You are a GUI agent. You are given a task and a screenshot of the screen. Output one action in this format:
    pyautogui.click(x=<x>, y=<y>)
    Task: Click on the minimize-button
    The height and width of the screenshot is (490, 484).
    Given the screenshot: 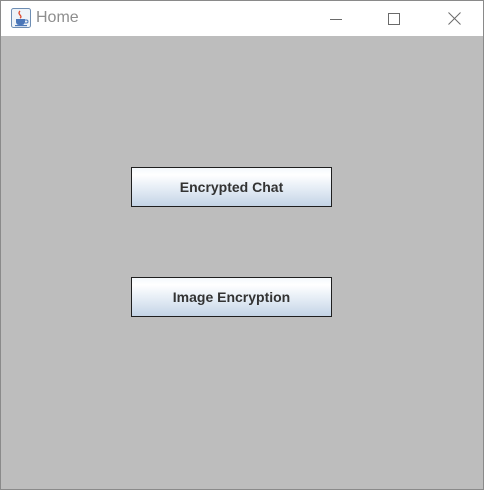 What is the action you would take?
    pyautogui.click(x=336, y=18)
    